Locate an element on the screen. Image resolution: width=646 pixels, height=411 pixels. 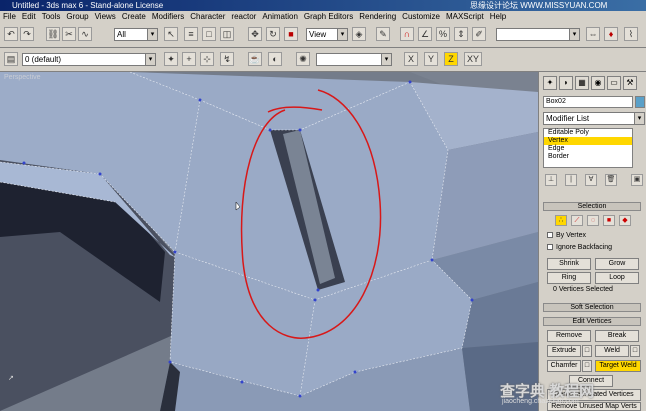
stack-item-vertex: Vertex is located at coordinates (588, 141).